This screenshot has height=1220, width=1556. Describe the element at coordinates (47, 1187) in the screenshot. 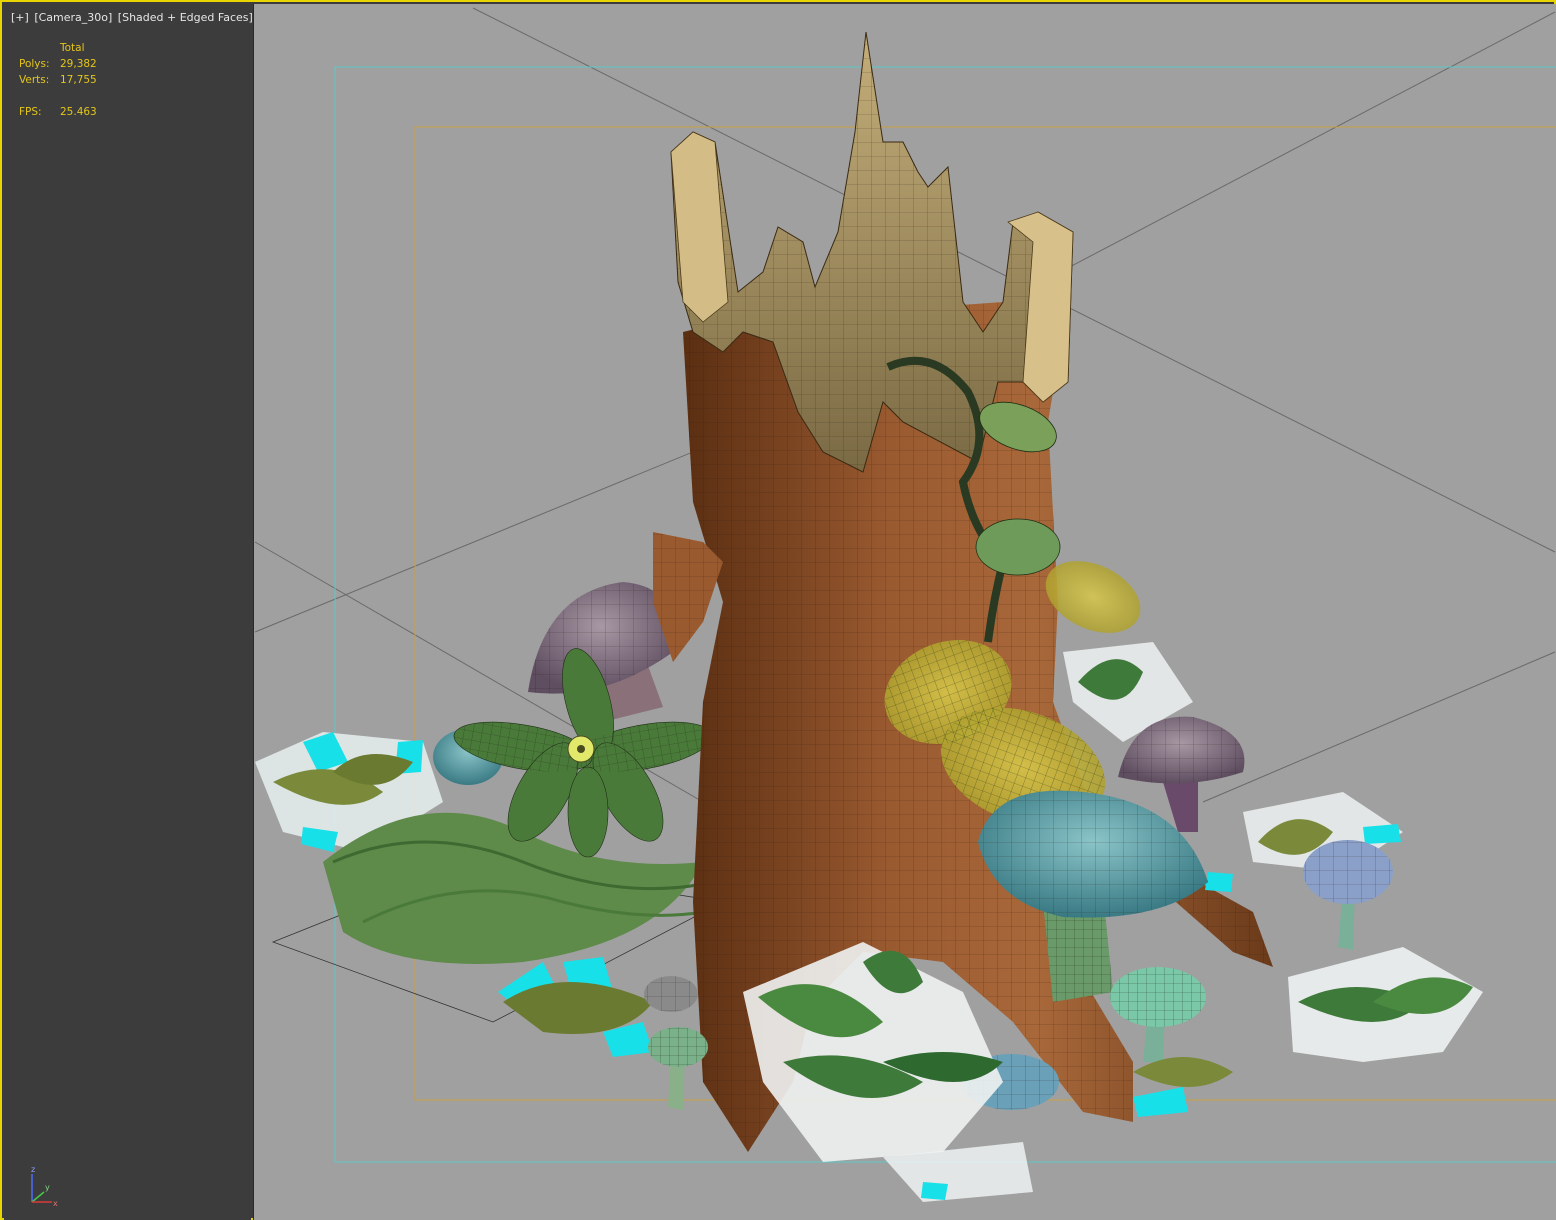

I see `axis-y-label: y` at that location.